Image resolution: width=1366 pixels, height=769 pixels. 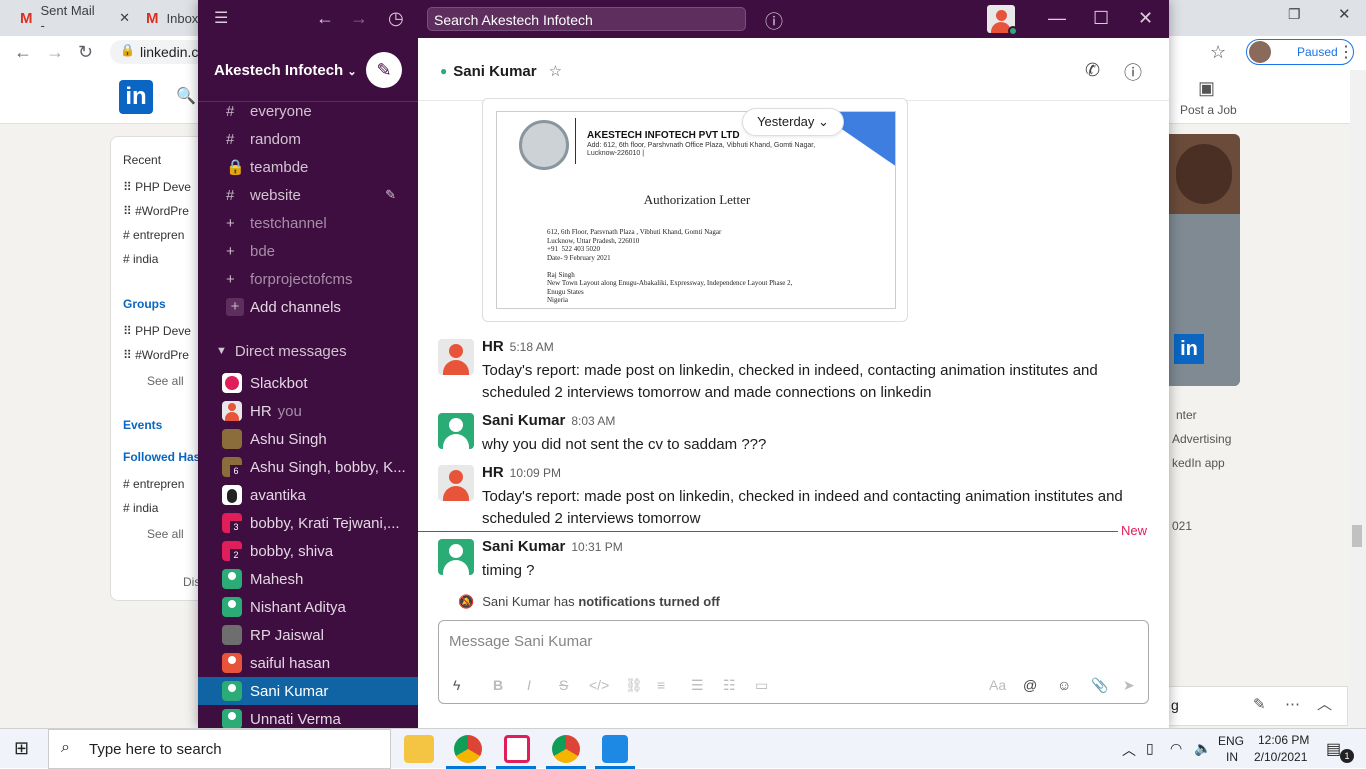 What do you see at coordinates (308, 195) in the screenshot?
I see `channel-website: # website ✎` at bounding box center [308, 195].